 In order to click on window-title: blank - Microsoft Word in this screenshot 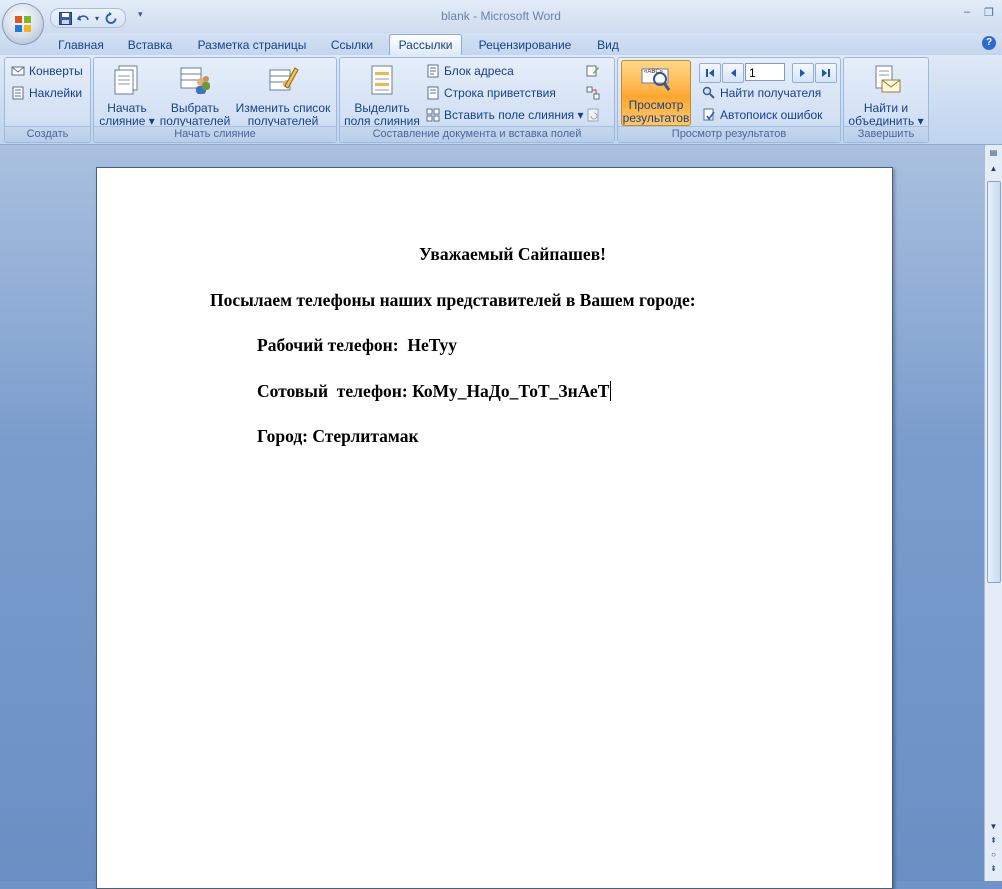, I will do `click(501, 16)`.